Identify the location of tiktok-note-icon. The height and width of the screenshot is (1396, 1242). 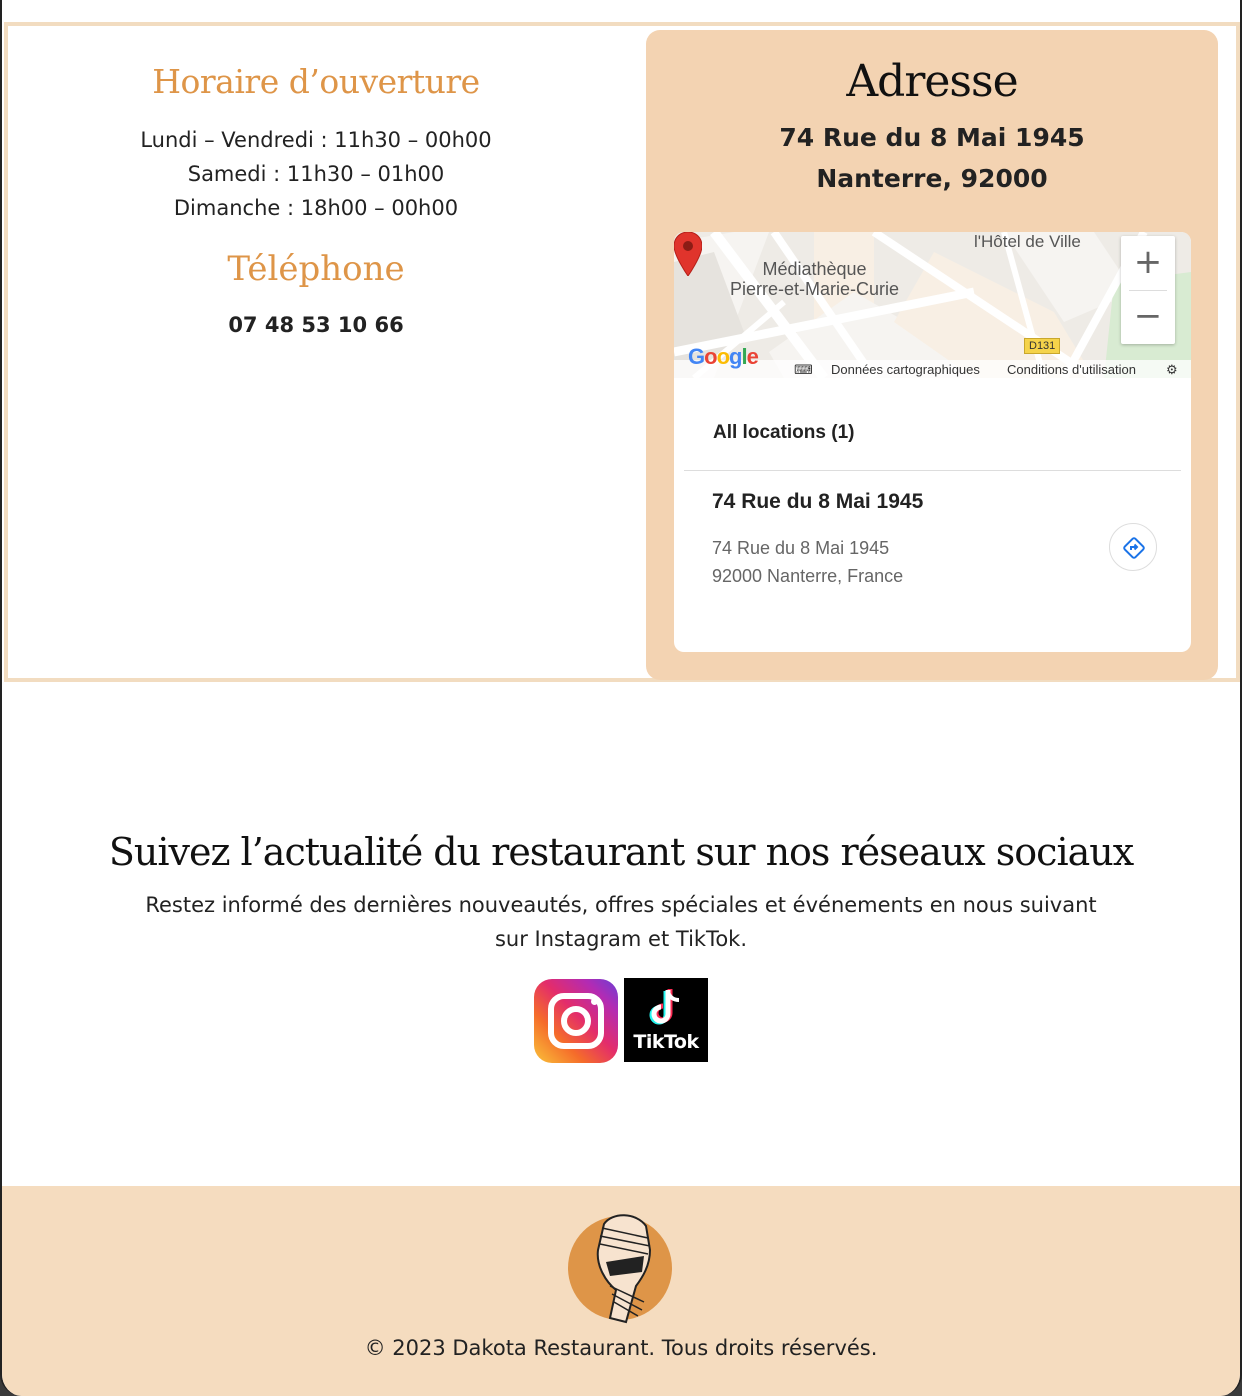
(664, 1007).